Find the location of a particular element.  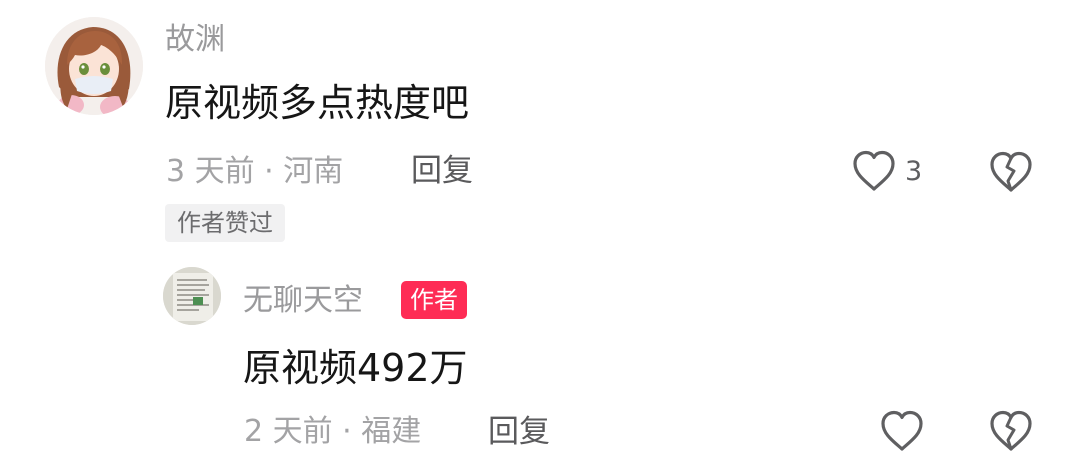

reply-dislike-button is located at coordinates (1011, 431).